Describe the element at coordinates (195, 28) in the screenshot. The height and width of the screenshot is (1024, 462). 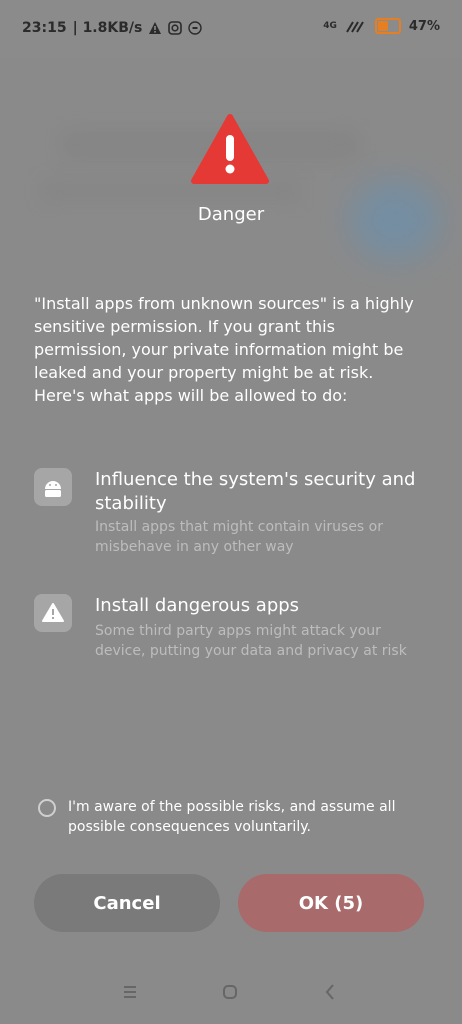
I see `notification-count-icon` at that location.